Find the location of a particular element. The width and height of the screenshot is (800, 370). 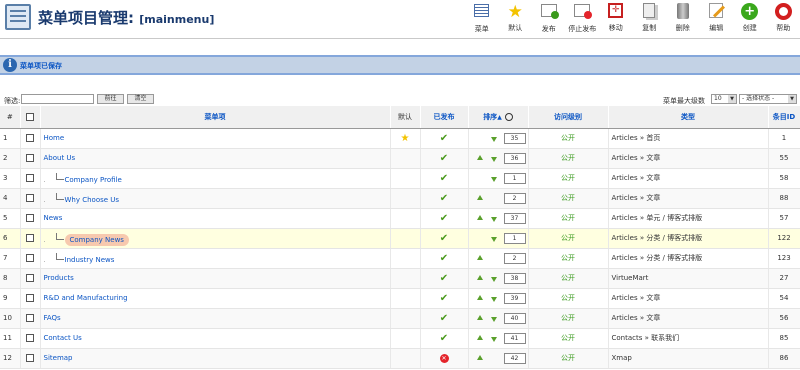

menu-button: 菜单 is located at coordinates (482, 19).